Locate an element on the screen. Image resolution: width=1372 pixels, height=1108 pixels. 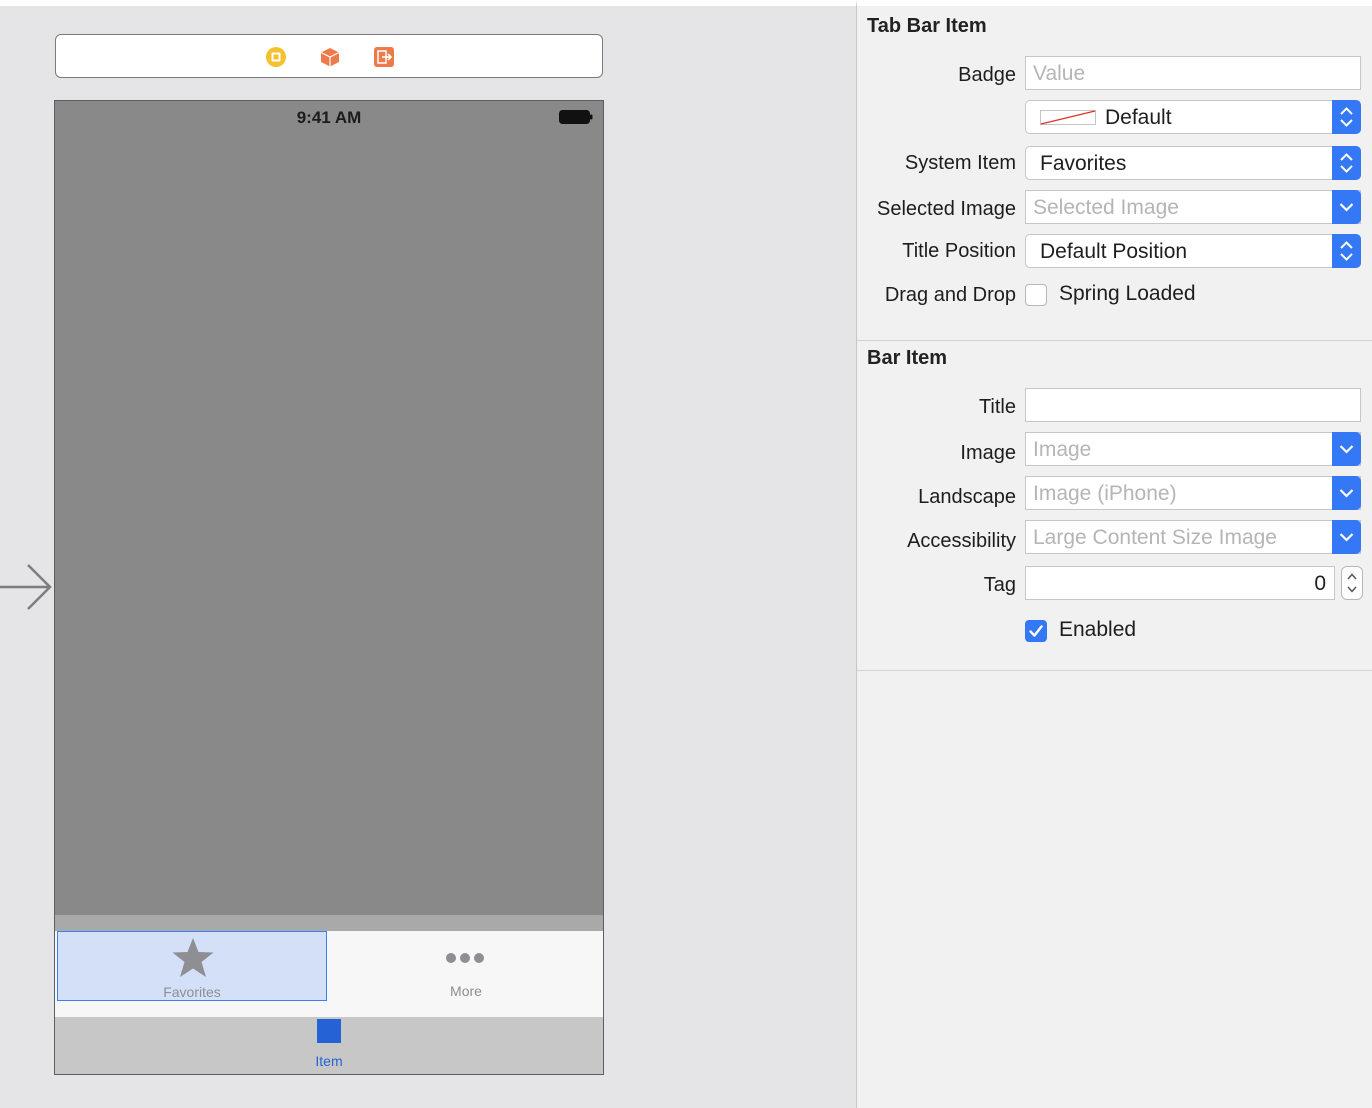
title-position-value: Default Position is located at coordinates (1114, 251).